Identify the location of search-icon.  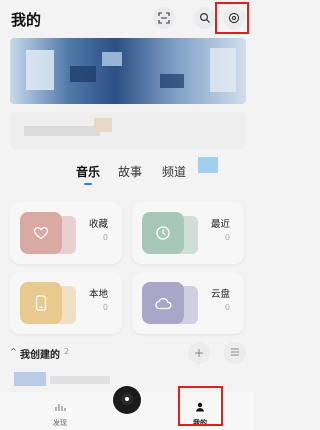
(205, 18).